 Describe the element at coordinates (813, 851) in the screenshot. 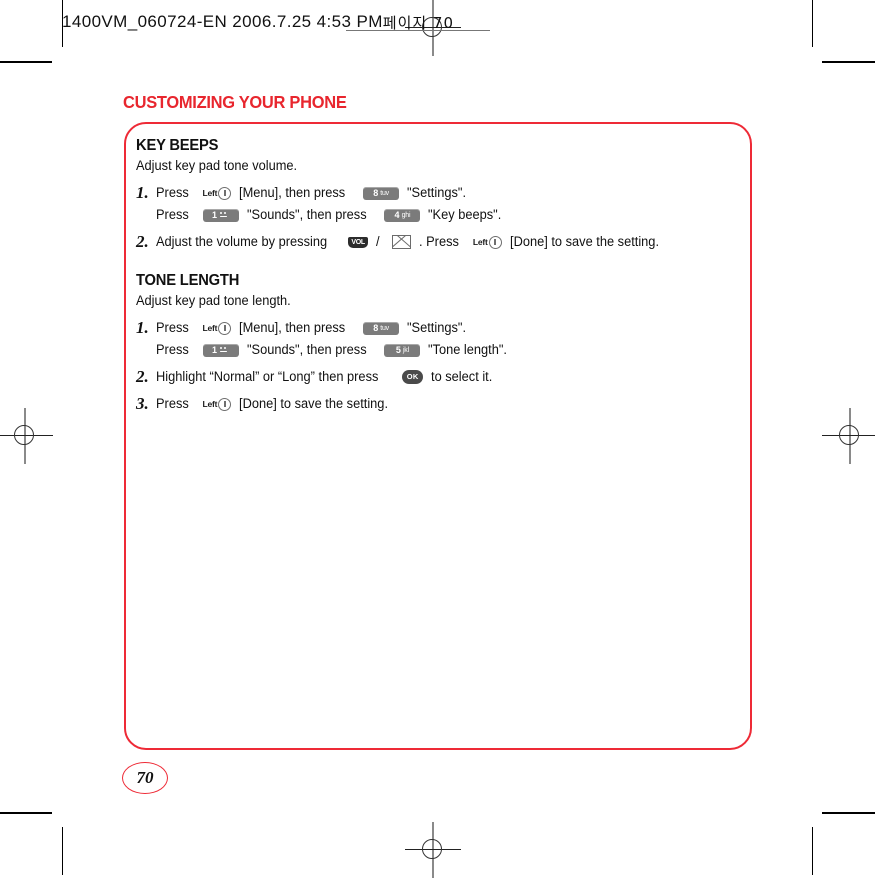

I see `crop-mark-bottom-right-vertical` at that location.